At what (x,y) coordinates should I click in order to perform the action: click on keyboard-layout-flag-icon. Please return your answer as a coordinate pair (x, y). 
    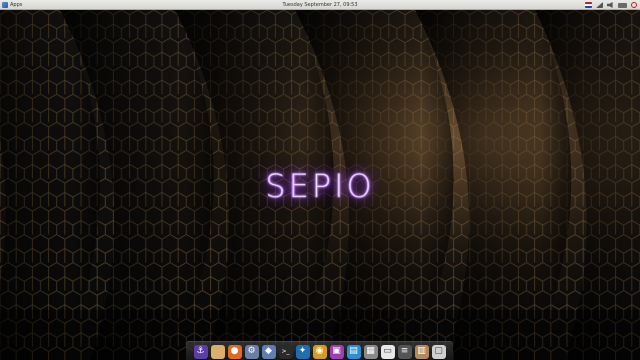
    Looking at the image, I should click on (588, 5).